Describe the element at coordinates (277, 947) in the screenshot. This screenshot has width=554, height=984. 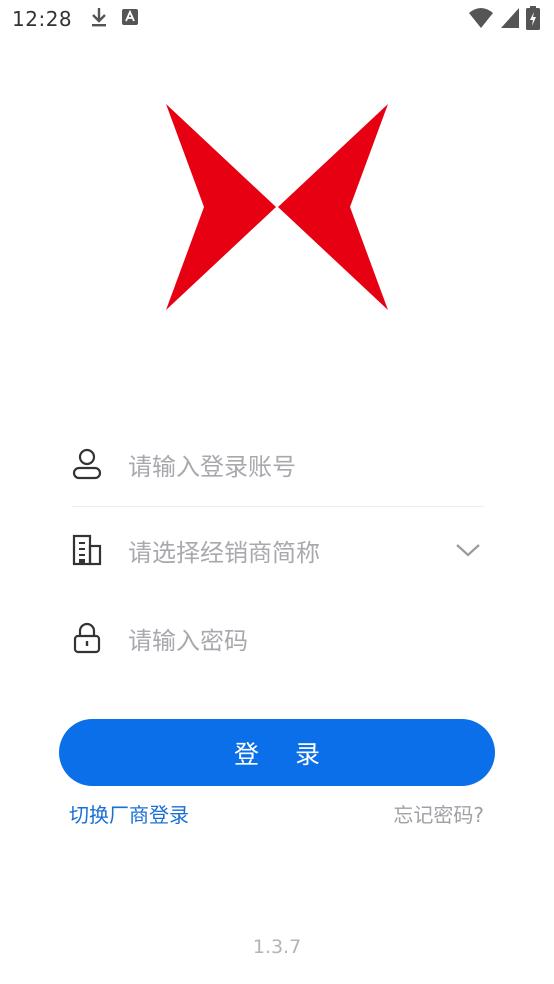
I see `app-version: 1.3.7` at that location.